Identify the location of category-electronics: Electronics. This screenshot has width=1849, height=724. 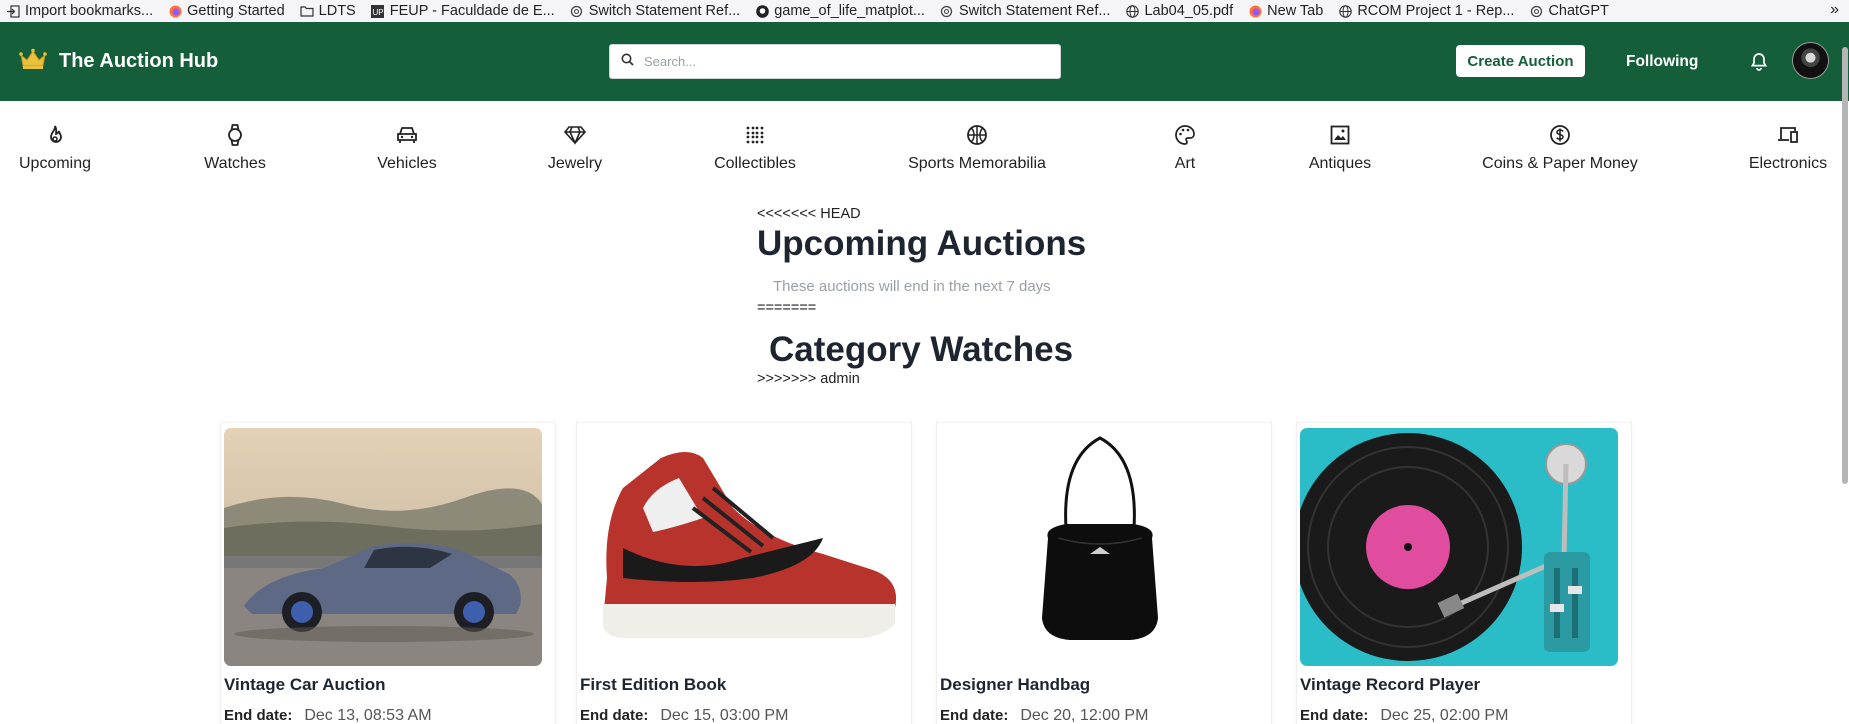
(1788, 148).